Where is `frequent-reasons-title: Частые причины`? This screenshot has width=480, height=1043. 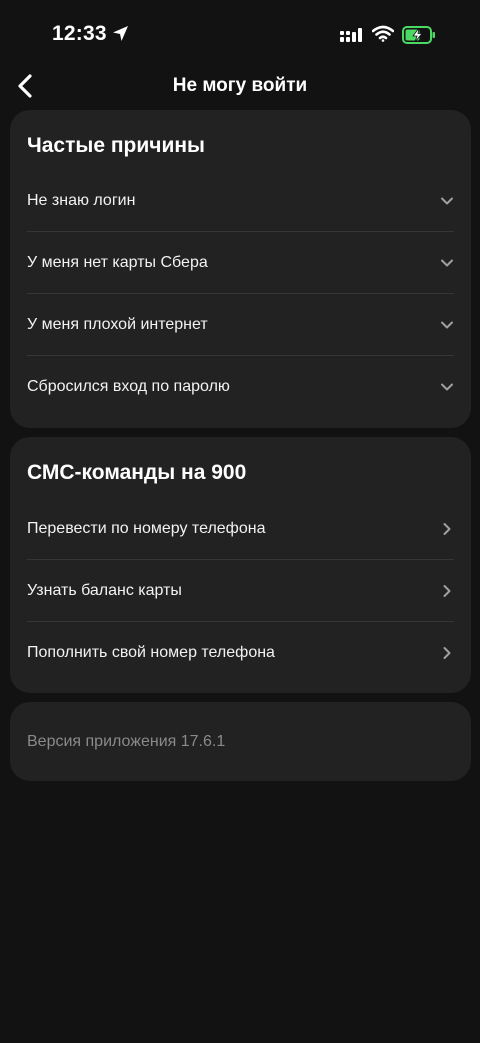 frequent-reasons-title: Частые причины is located at coordinates (116, 145).